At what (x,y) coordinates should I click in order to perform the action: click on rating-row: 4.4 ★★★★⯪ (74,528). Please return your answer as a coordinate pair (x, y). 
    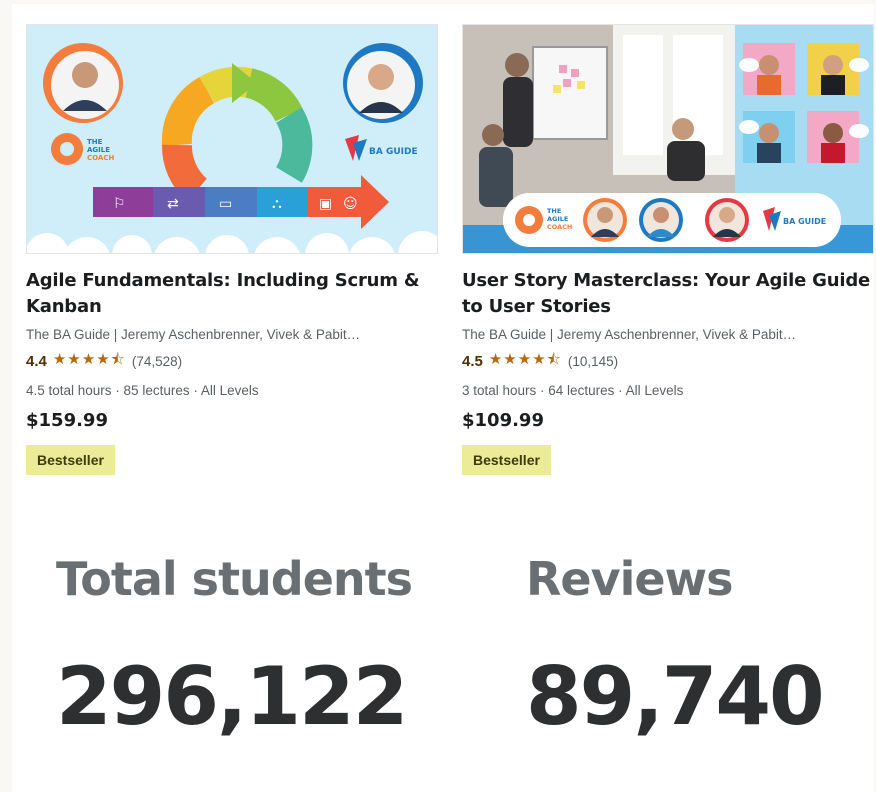
    Looking at the image, I should click on (232, 361).